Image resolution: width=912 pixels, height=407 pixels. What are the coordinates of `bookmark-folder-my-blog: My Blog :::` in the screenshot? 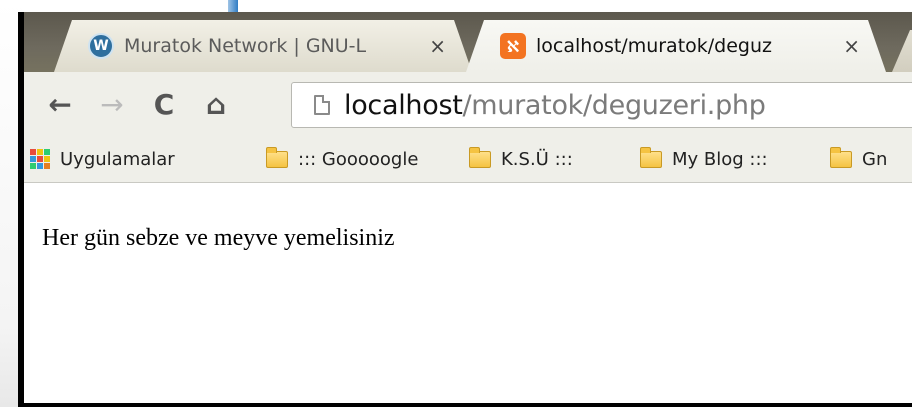 It's located at (704, 159).